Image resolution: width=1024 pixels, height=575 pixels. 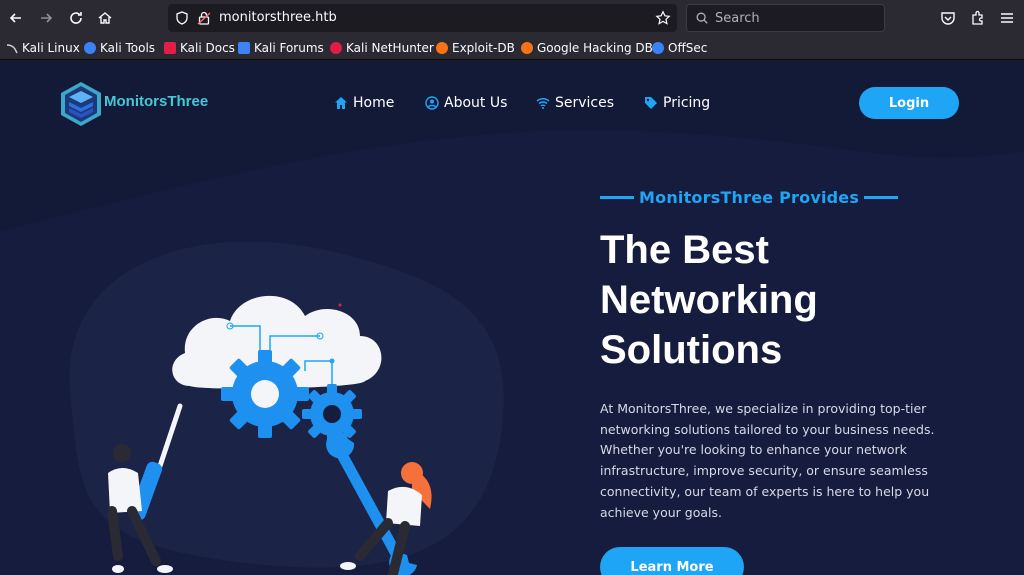 What do you see at coordinates (1007, 18) in the screenshot?
I see `menu-hamburger-icon` at bounding box center [1007, 18].